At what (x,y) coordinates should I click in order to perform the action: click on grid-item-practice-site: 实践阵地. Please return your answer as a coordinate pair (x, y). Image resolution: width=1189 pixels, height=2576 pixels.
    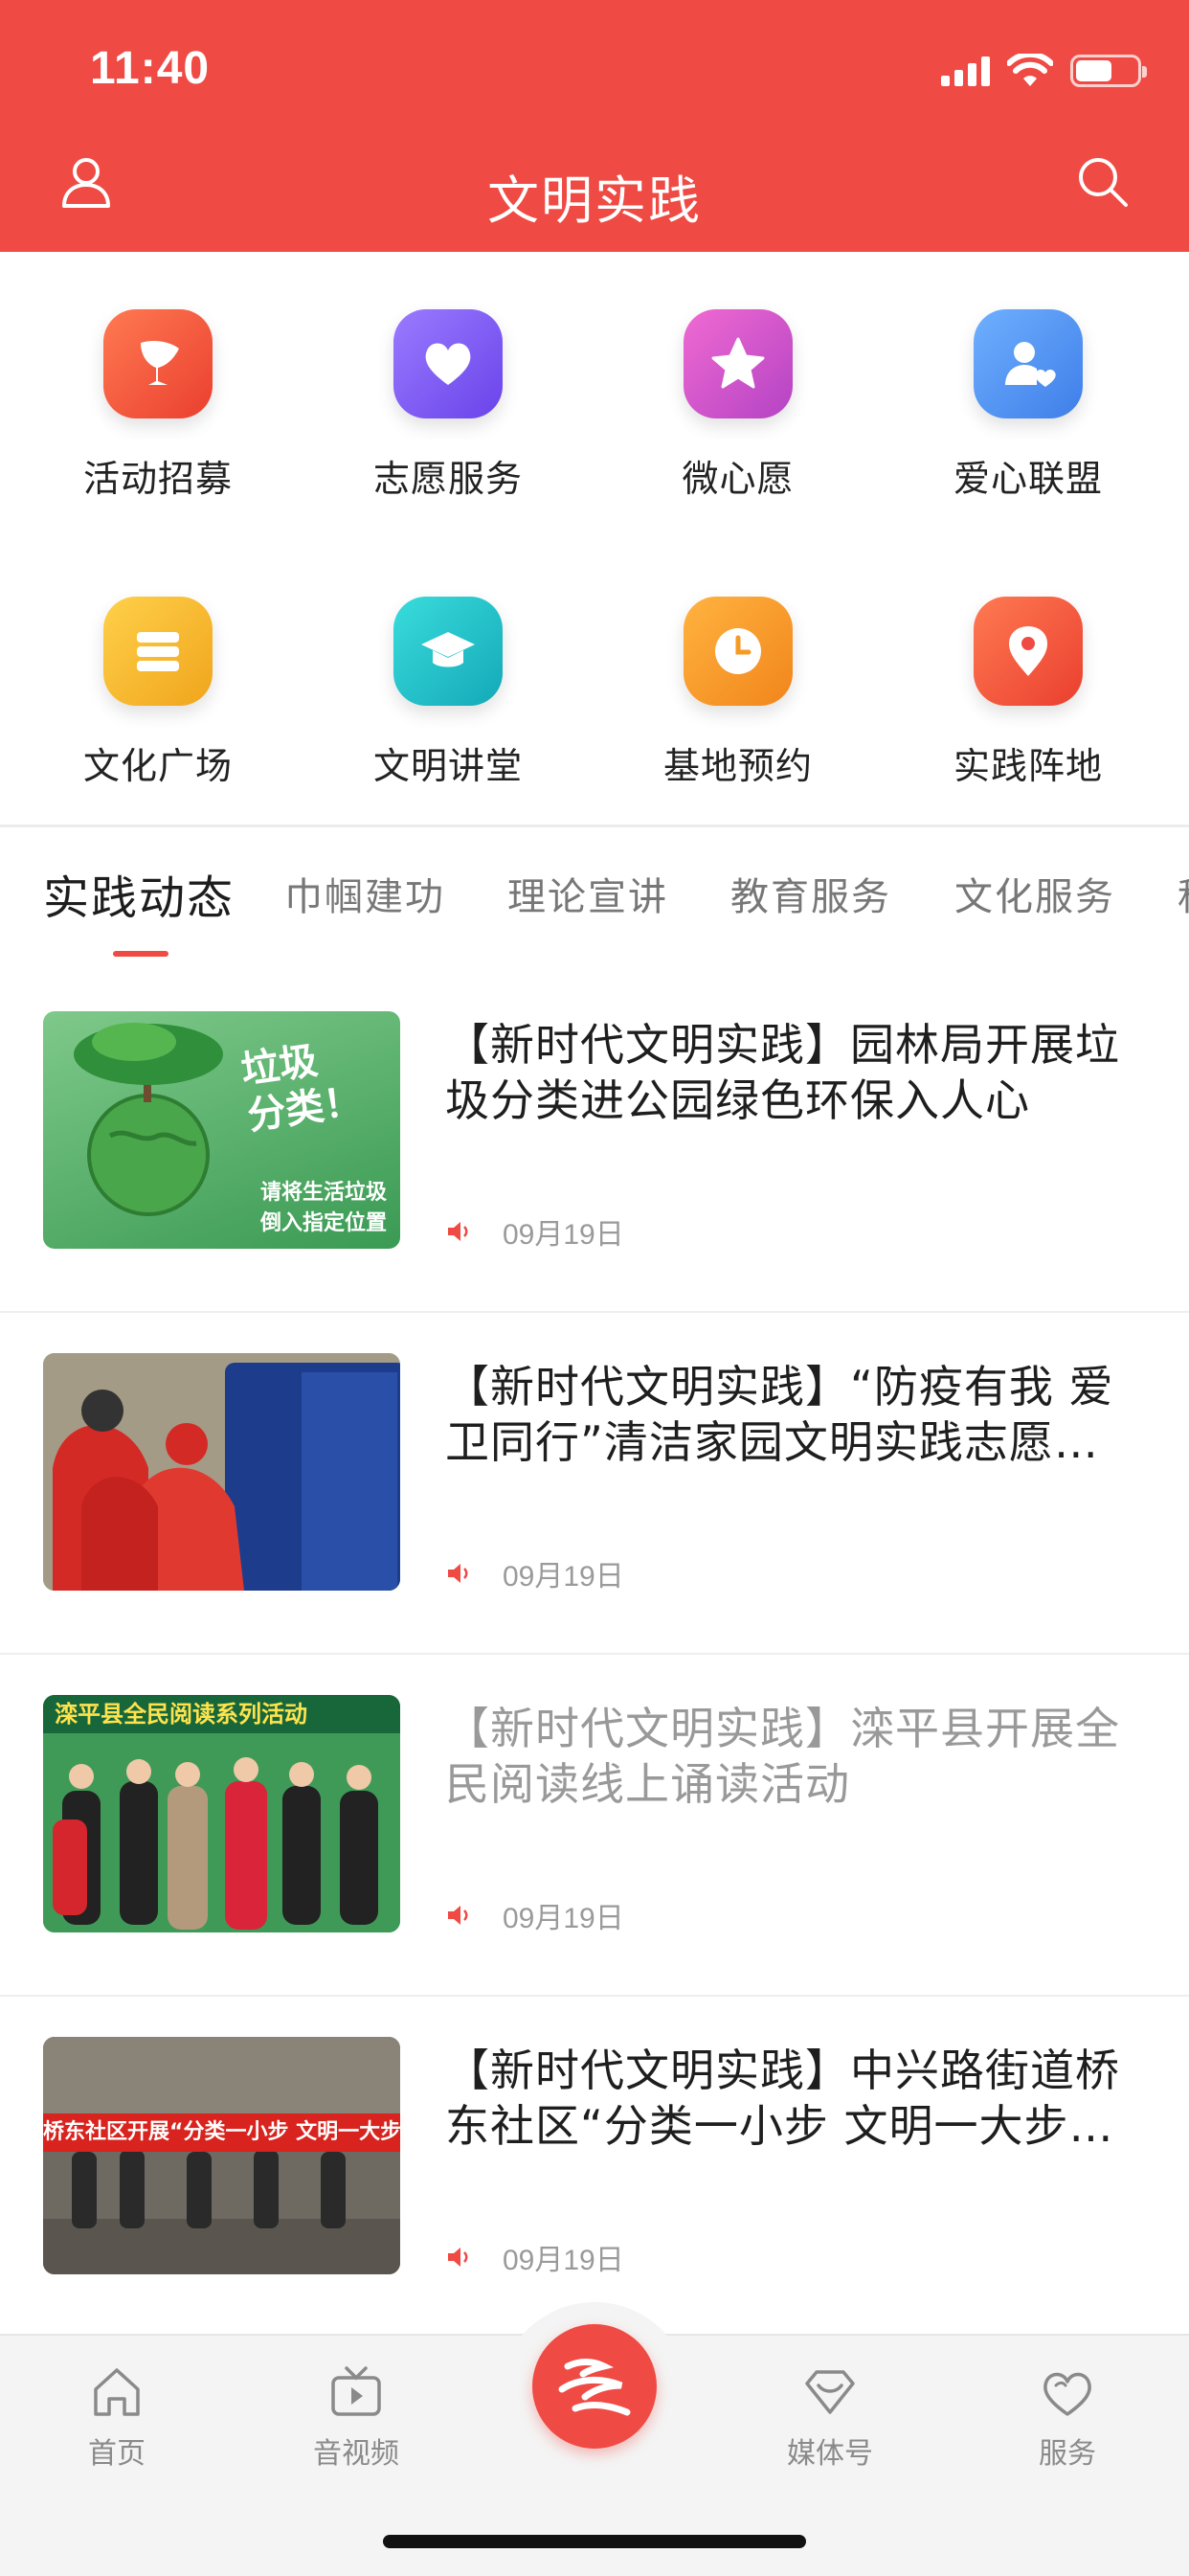
    Looking at the image, I should click on (1028, 693).